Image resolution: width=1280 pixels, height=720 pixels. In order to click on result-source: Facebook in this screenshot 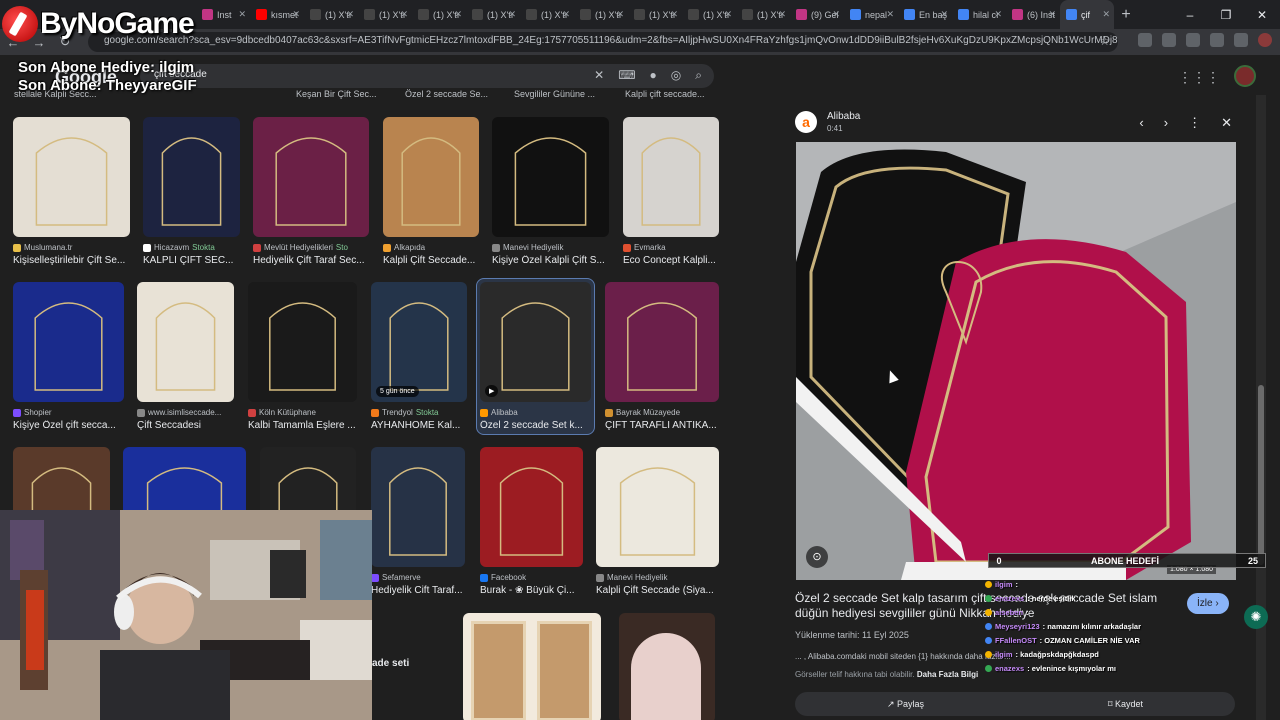, I will do `click(531, 577)`.